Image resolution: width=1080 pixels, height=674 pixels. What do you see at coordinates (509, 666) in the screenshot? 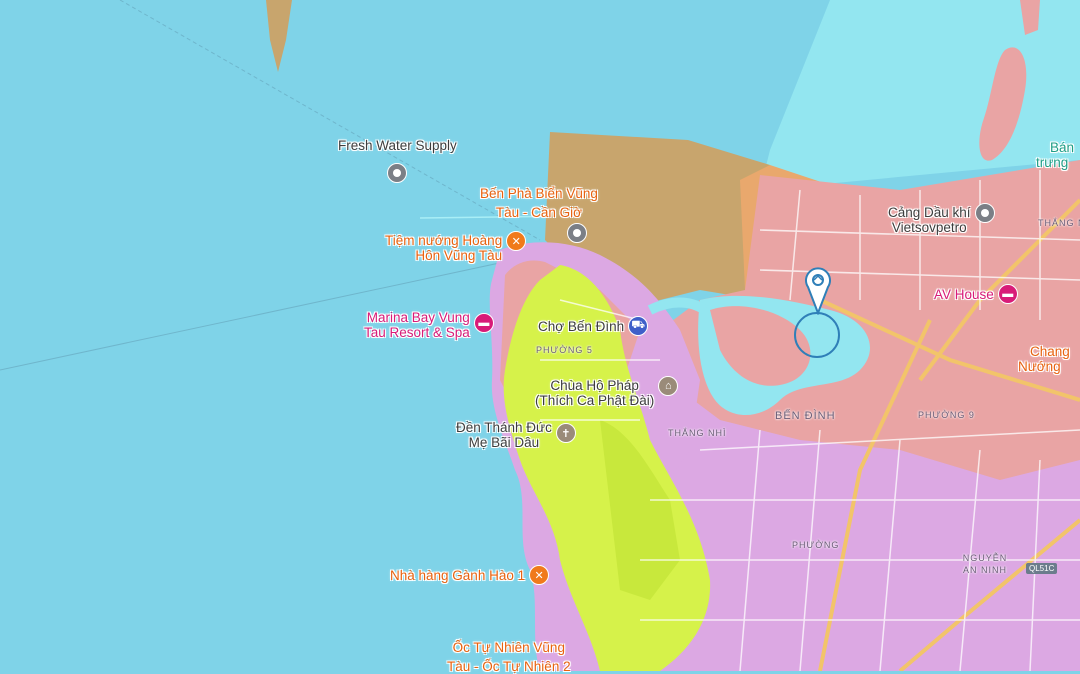
I see `poi-label-line2: Tàu - Ốc Tự Nhiên 2` at bounding box center [509, 666].